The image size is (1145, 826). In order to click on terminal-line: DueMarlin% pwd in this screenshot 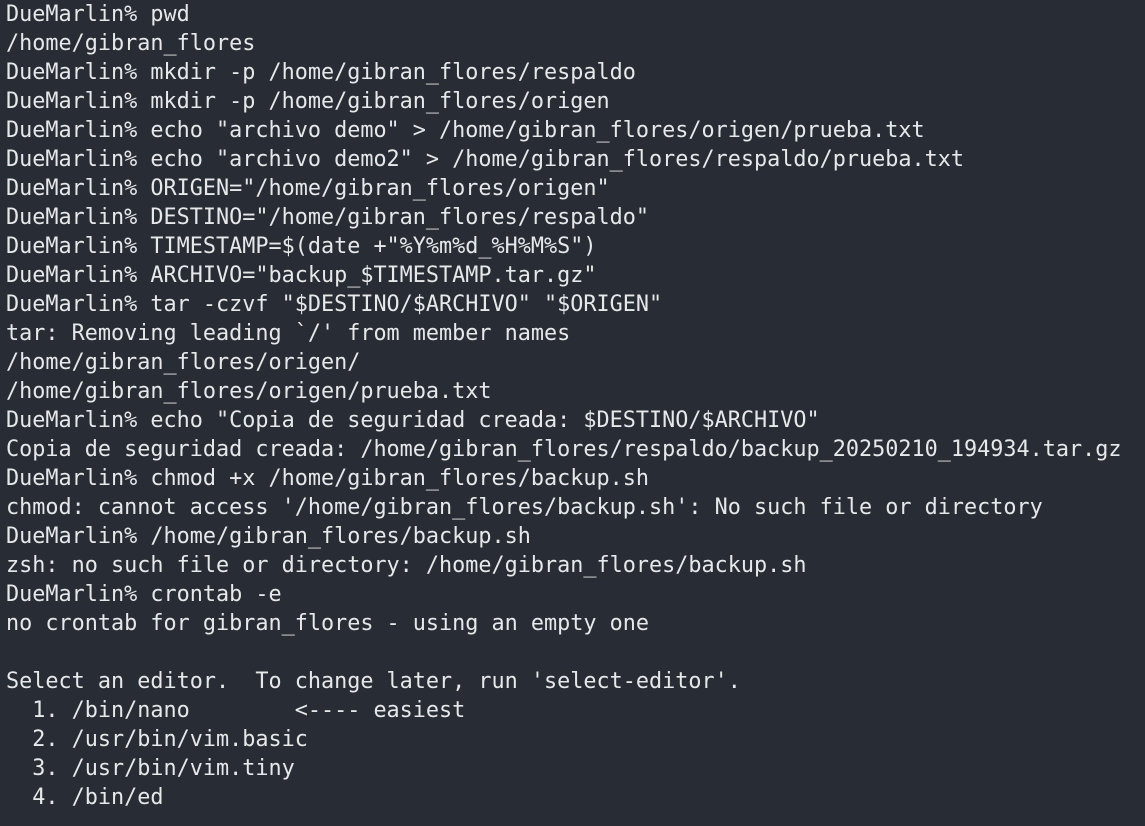, I will do `click(98, 14)`.